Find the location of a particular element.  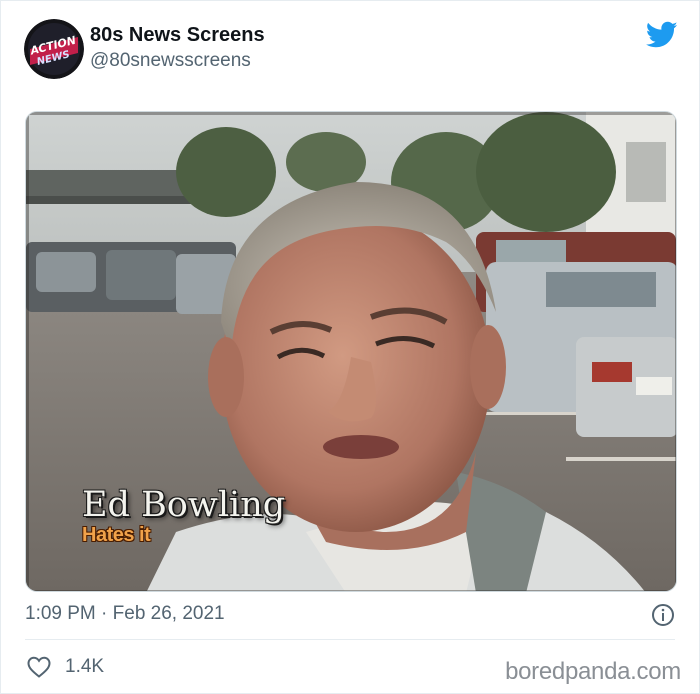

lower-third-subtitle: Hates it is located at coordinates (116, 535).